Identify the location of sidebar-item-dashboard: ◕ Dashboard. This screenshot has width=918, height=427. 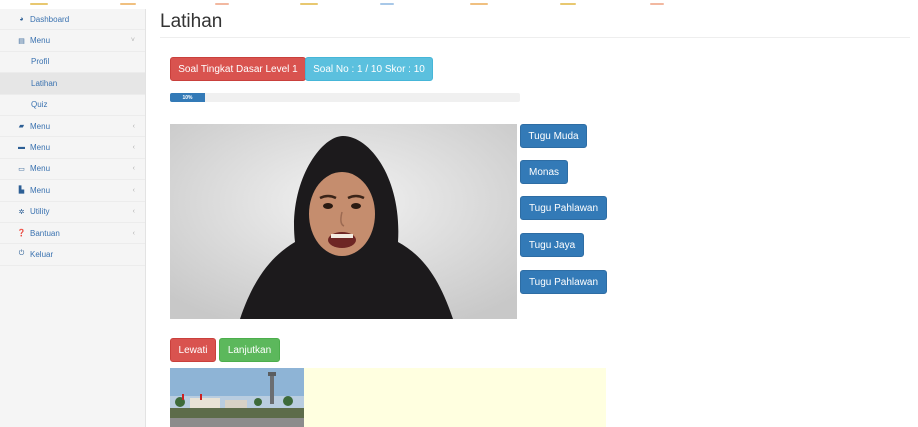
(72, 20).